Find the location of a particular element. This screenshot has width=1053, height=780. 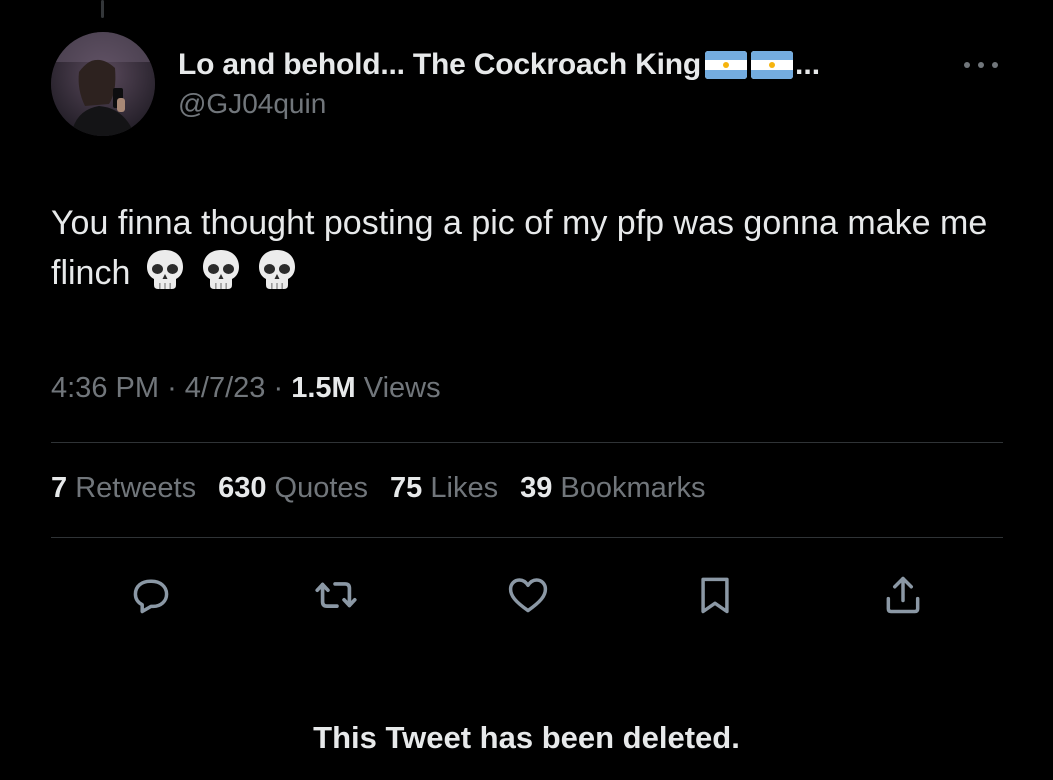

author-handle: @GJ04quin is located at coordinates (252, 104).